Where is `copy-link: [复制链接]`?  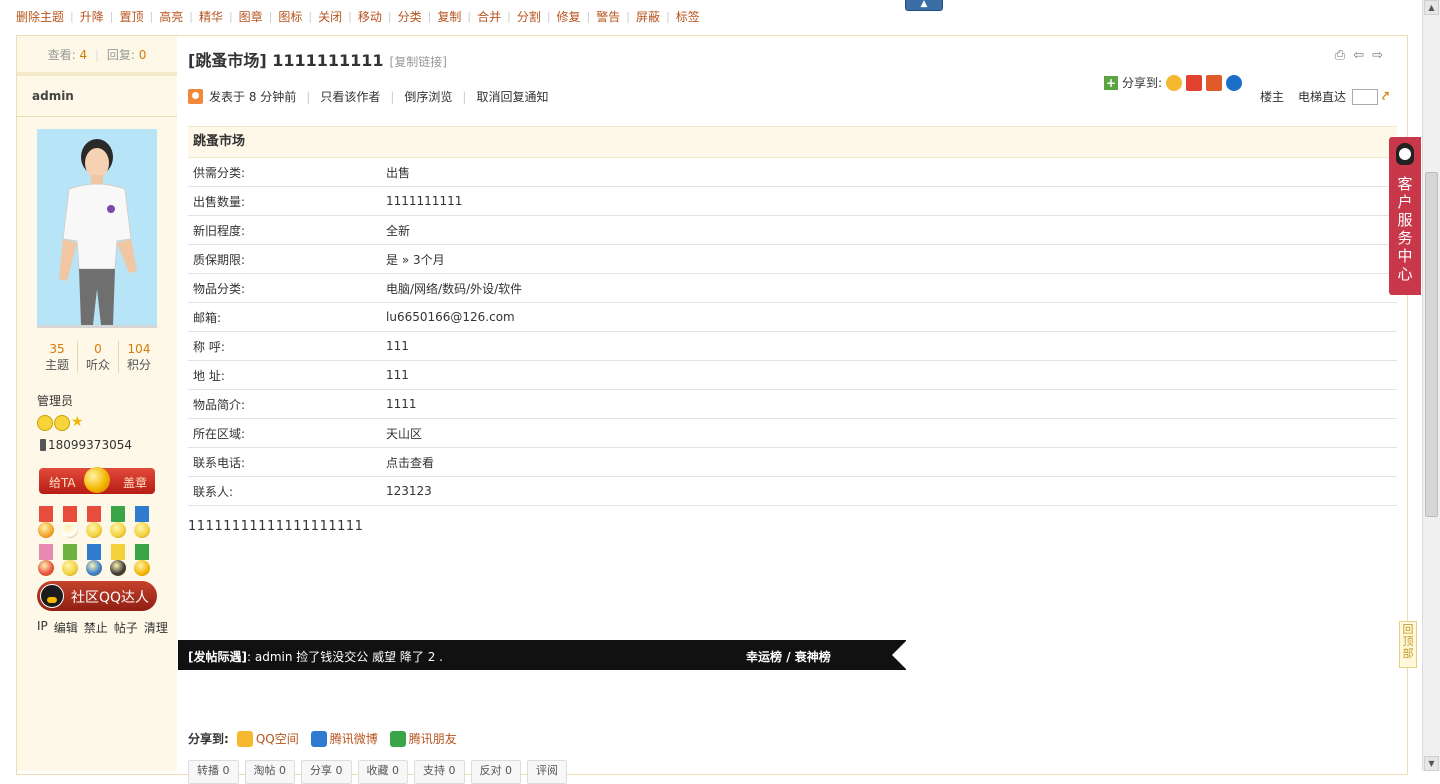
copy-link: [复制链接] is located at coordinates (418, 62).